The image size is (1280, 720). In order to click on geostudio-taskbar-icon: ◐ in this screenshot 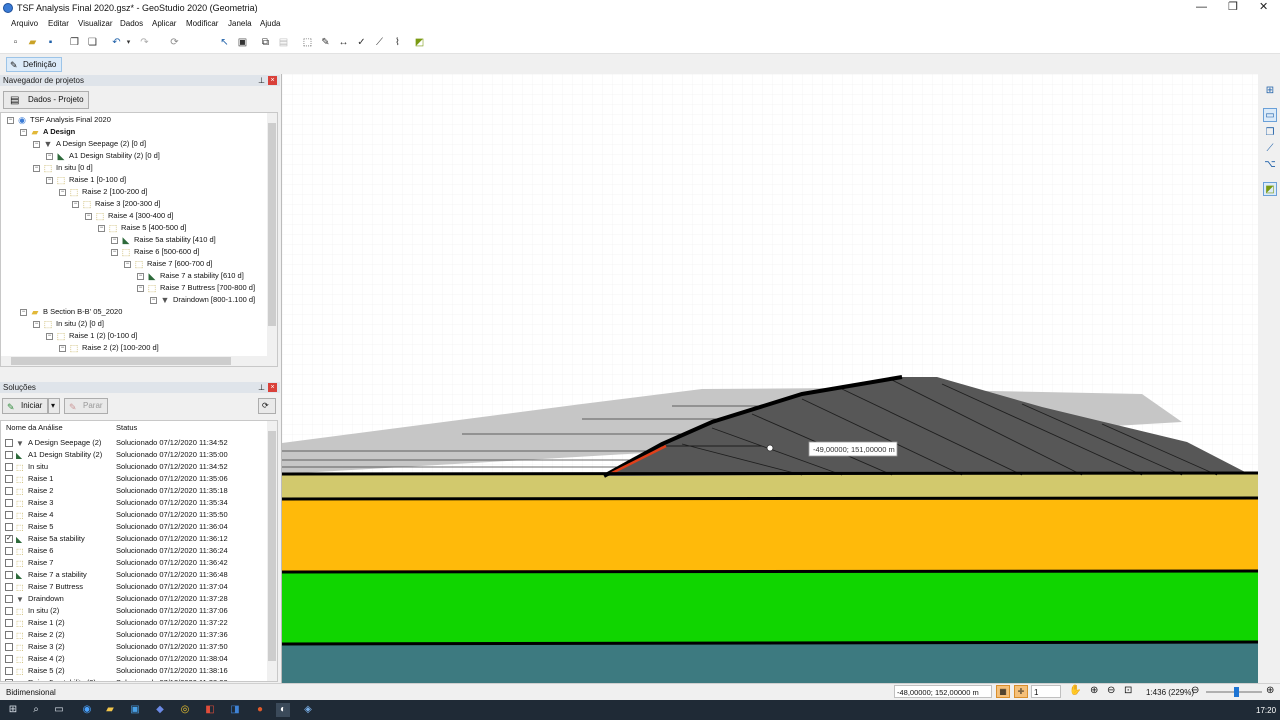, I will do `click(283, 710)`.